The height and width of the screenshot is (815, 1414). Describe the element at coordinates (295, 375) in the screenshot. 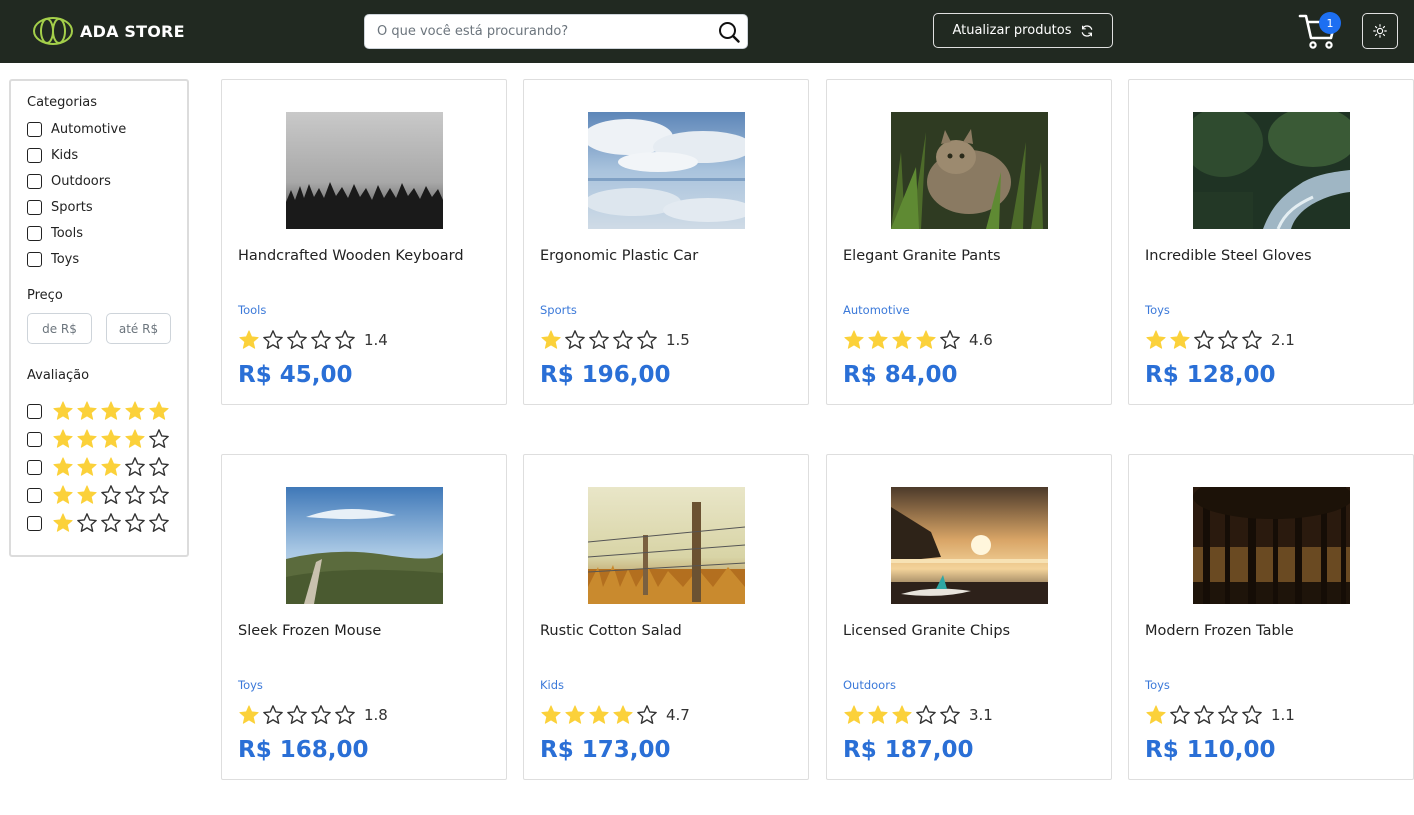

I see `product-price: R$ 45,00` at that location.